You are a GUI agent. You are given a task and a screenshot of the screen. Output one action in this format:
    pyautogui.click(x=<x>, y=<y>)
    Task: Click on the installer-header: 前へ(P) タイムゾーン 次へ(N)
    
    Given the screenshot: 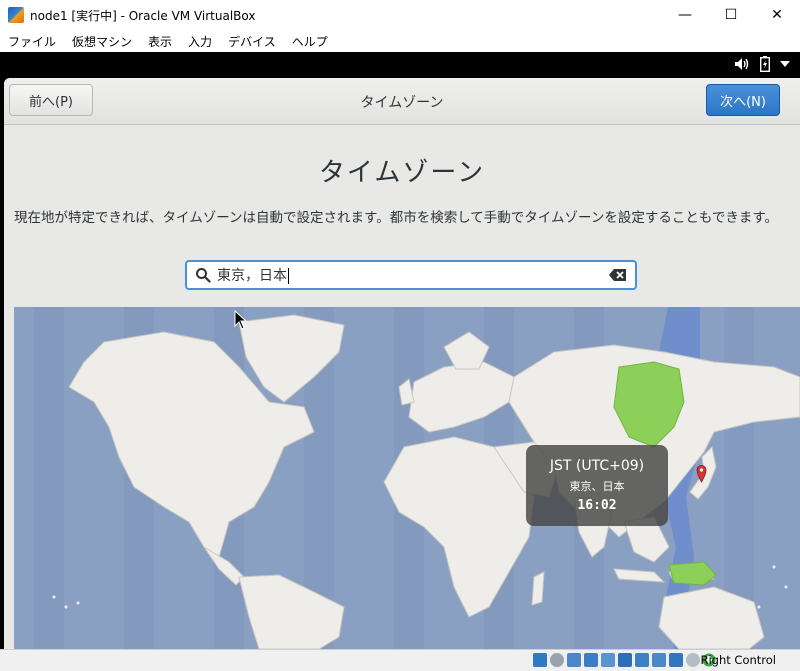 What is the action you would take?
    pyautogui.click(x=402, y=101)
    